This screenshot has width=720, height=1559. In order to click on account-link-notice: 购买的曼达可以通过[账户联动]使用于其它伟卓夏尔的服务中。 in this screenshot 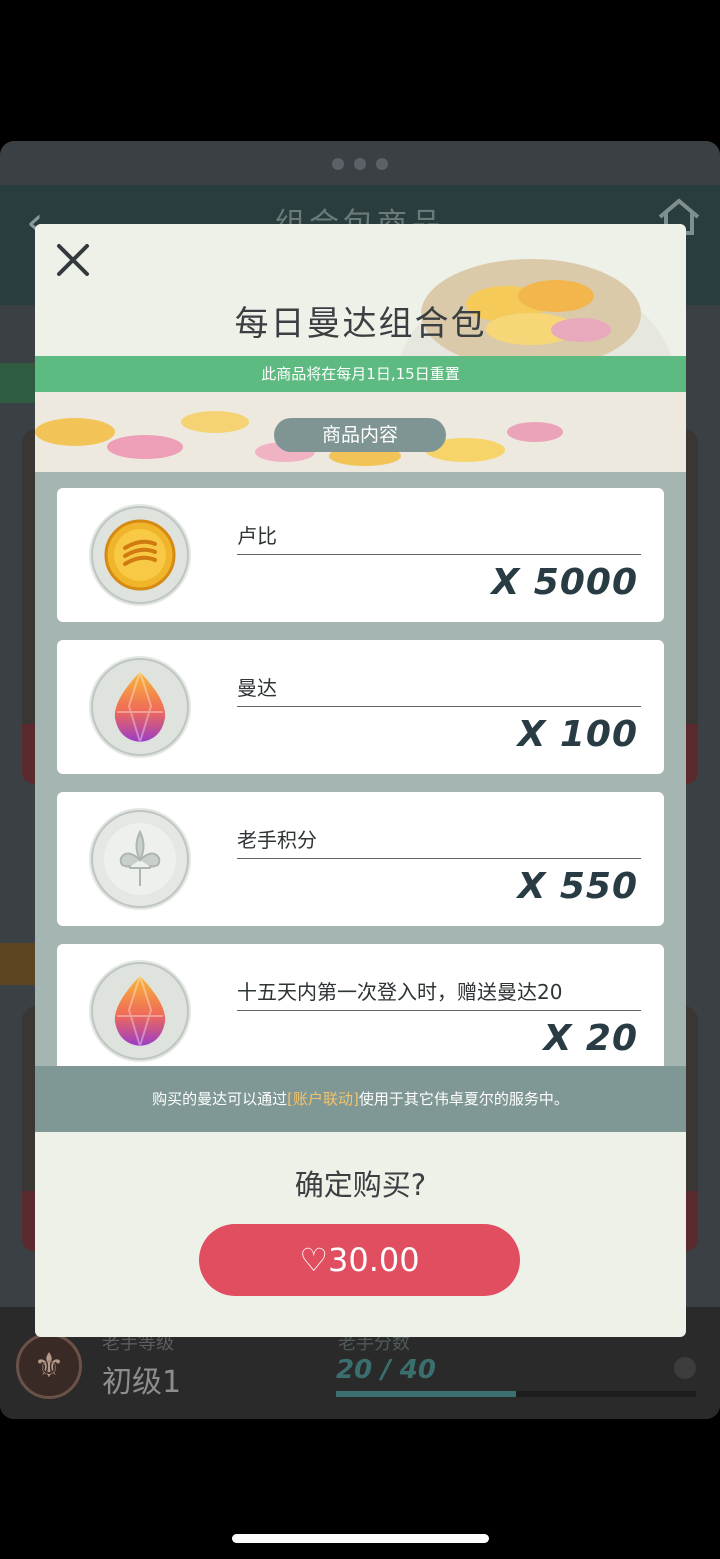, I will do `click(360, 1099)`.